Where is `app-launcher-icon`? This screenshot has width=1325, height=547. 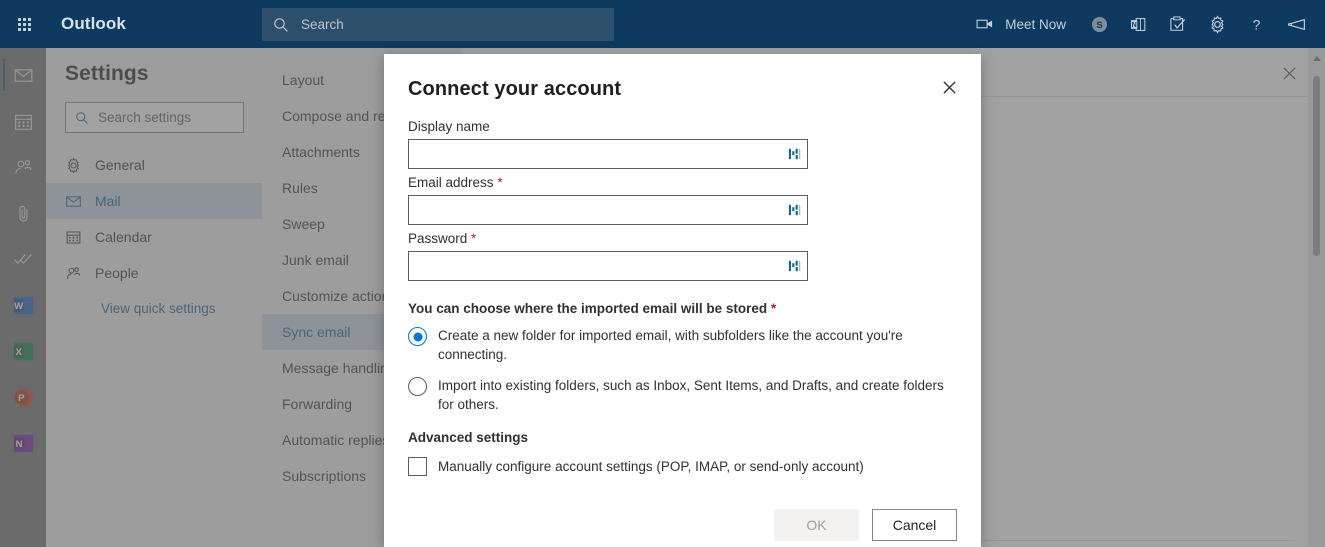
app-launcher-icon is located at coordinates (24, 24).